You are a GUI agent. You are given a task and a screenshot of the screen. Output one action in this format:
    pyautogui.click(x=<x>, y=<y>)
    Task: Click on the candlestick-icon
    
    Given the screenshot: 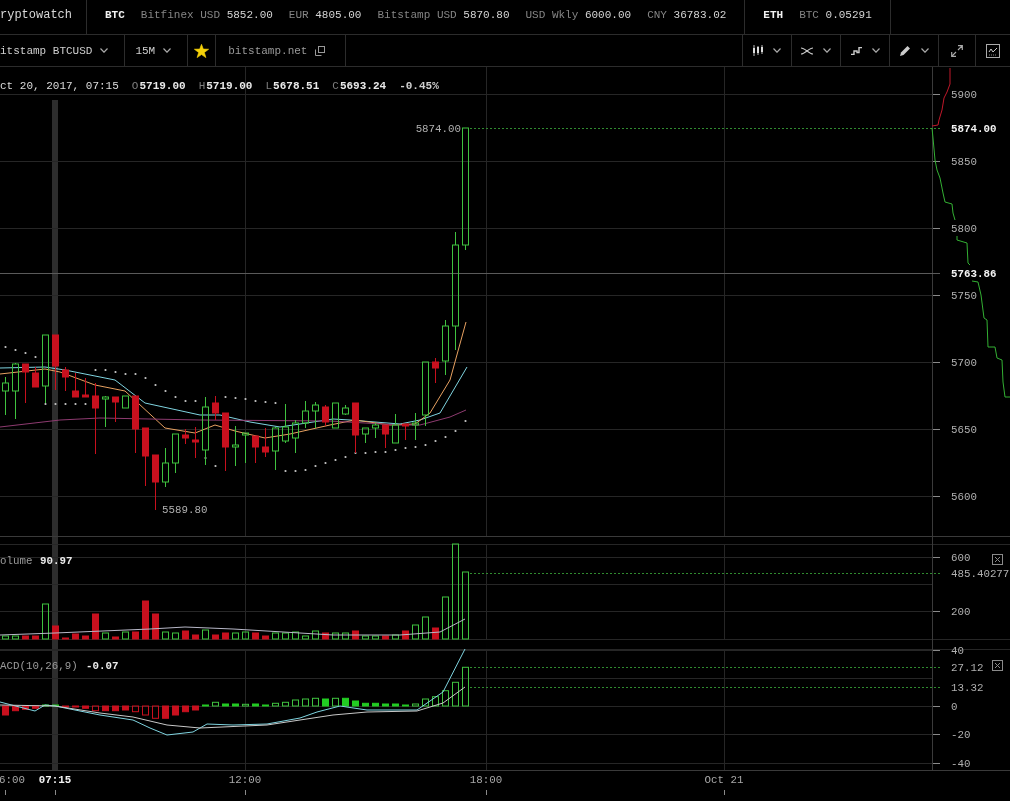 What is the action you would take?
    pyautogui.click(x=758, y=50)
    